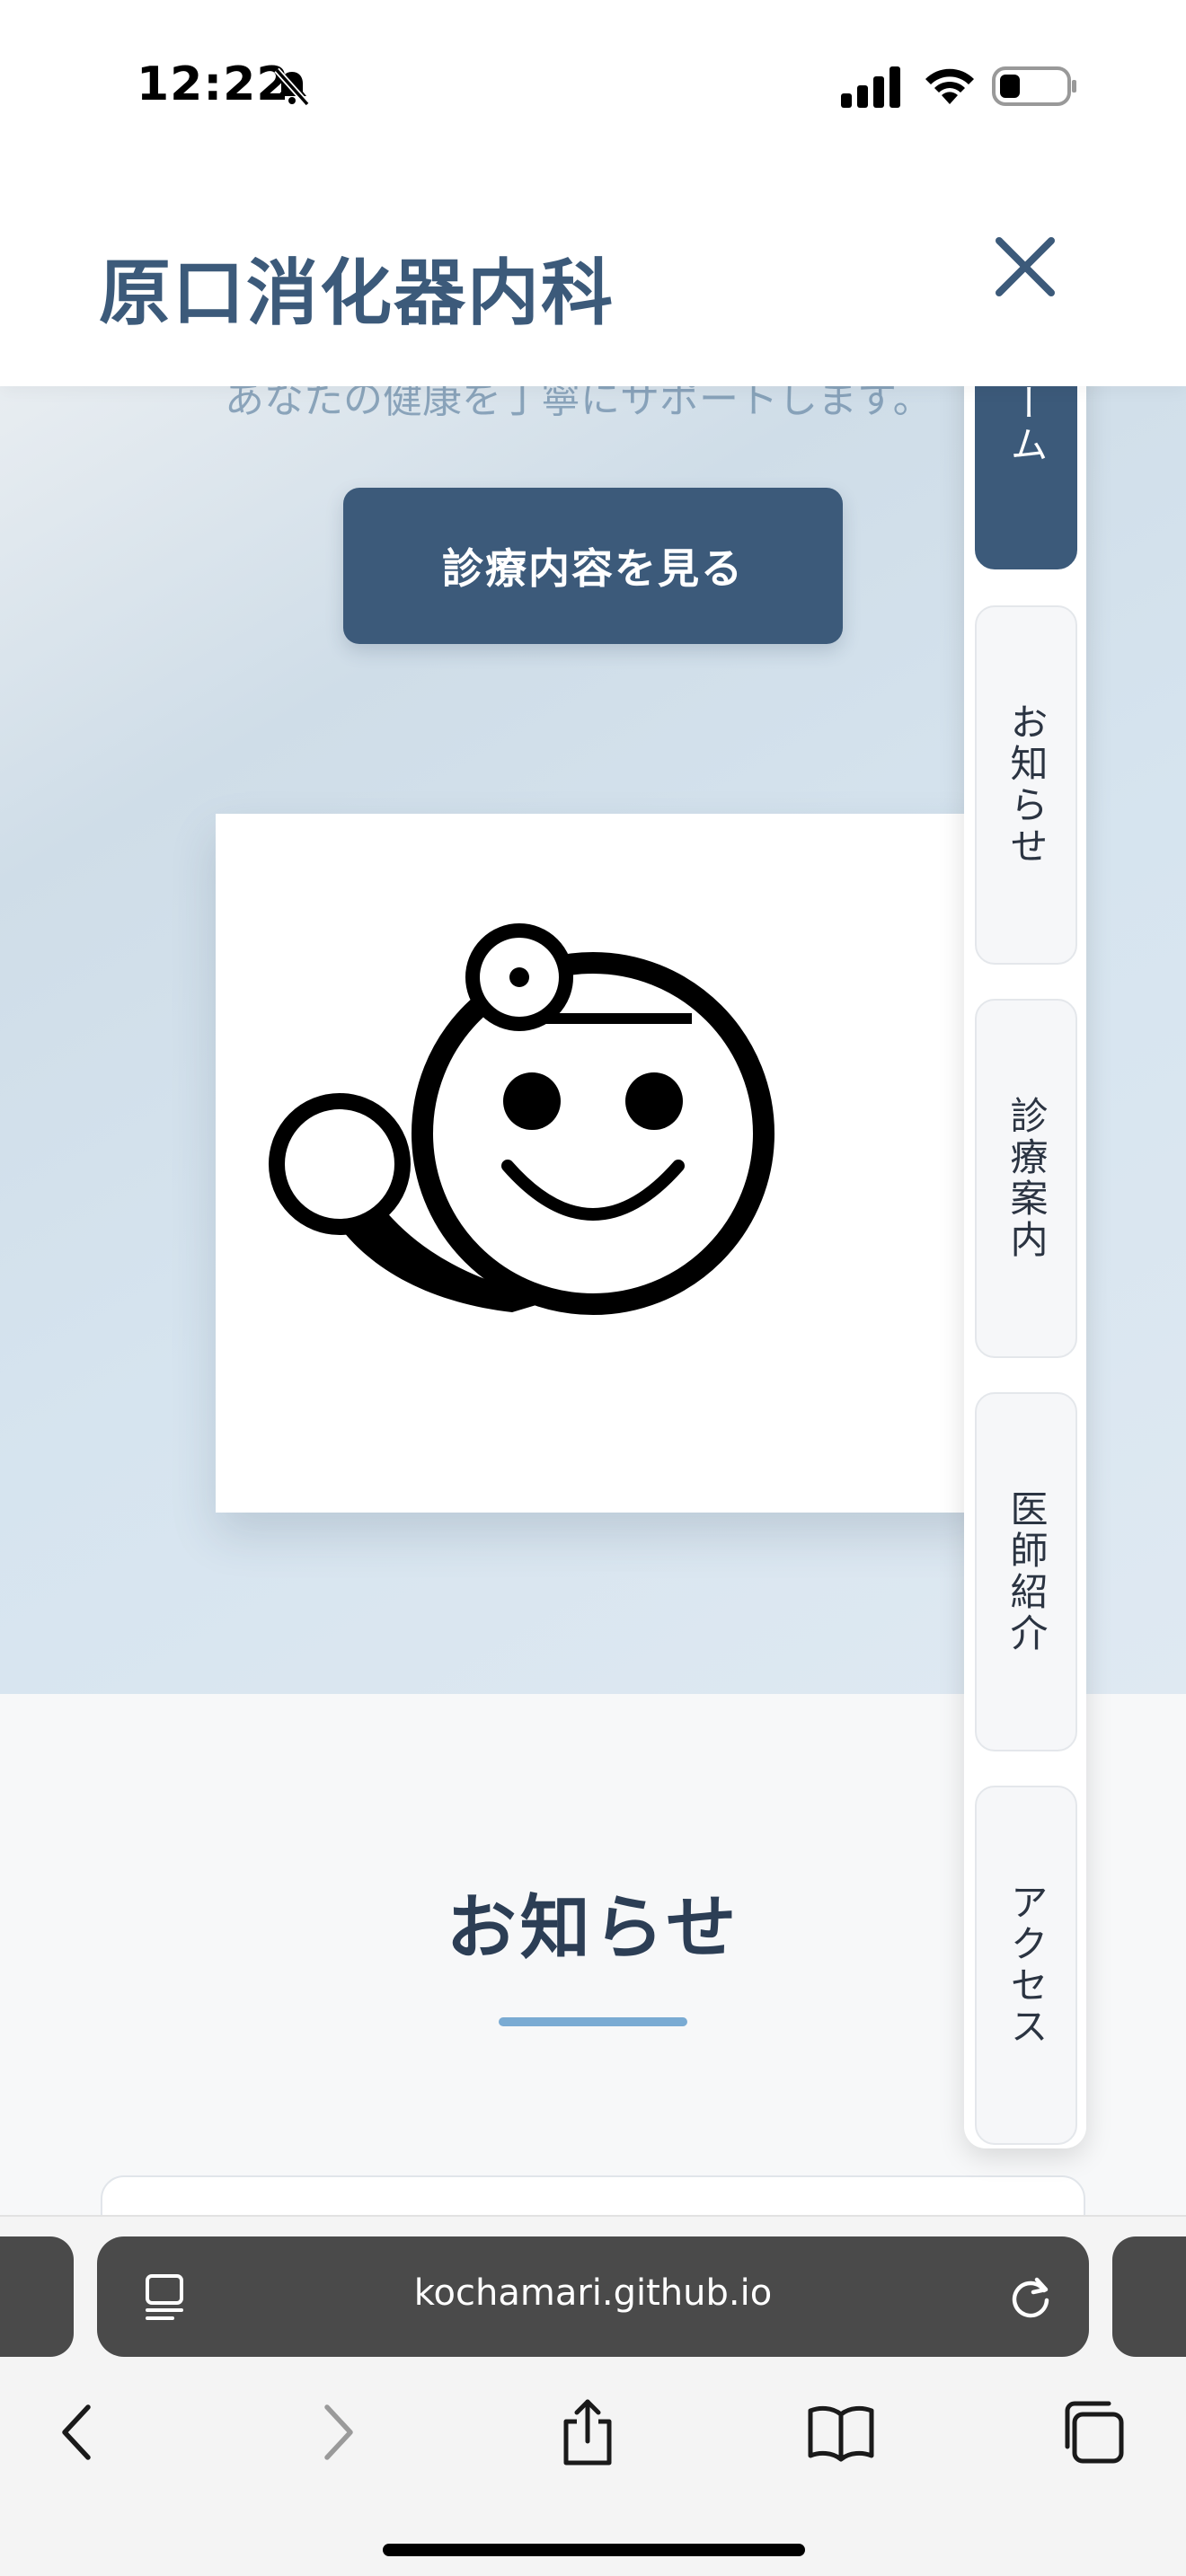  What do you see at coordinates (579, 404) in the screenshot?
I see `hero-tagline: あなたの健康を丁寧にサポートします。` at bounding box center [579, 404].